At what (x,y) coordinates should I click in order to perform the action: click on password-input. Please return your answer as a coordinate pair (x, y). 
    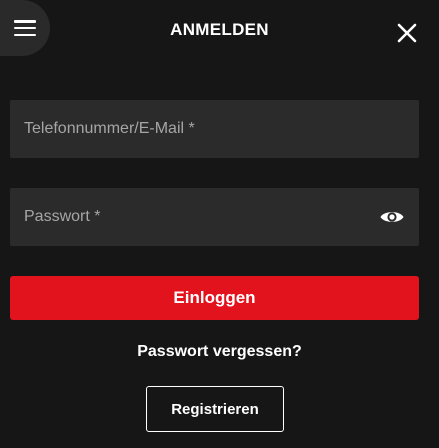
    Looking at the image, I should click on (214, 217).